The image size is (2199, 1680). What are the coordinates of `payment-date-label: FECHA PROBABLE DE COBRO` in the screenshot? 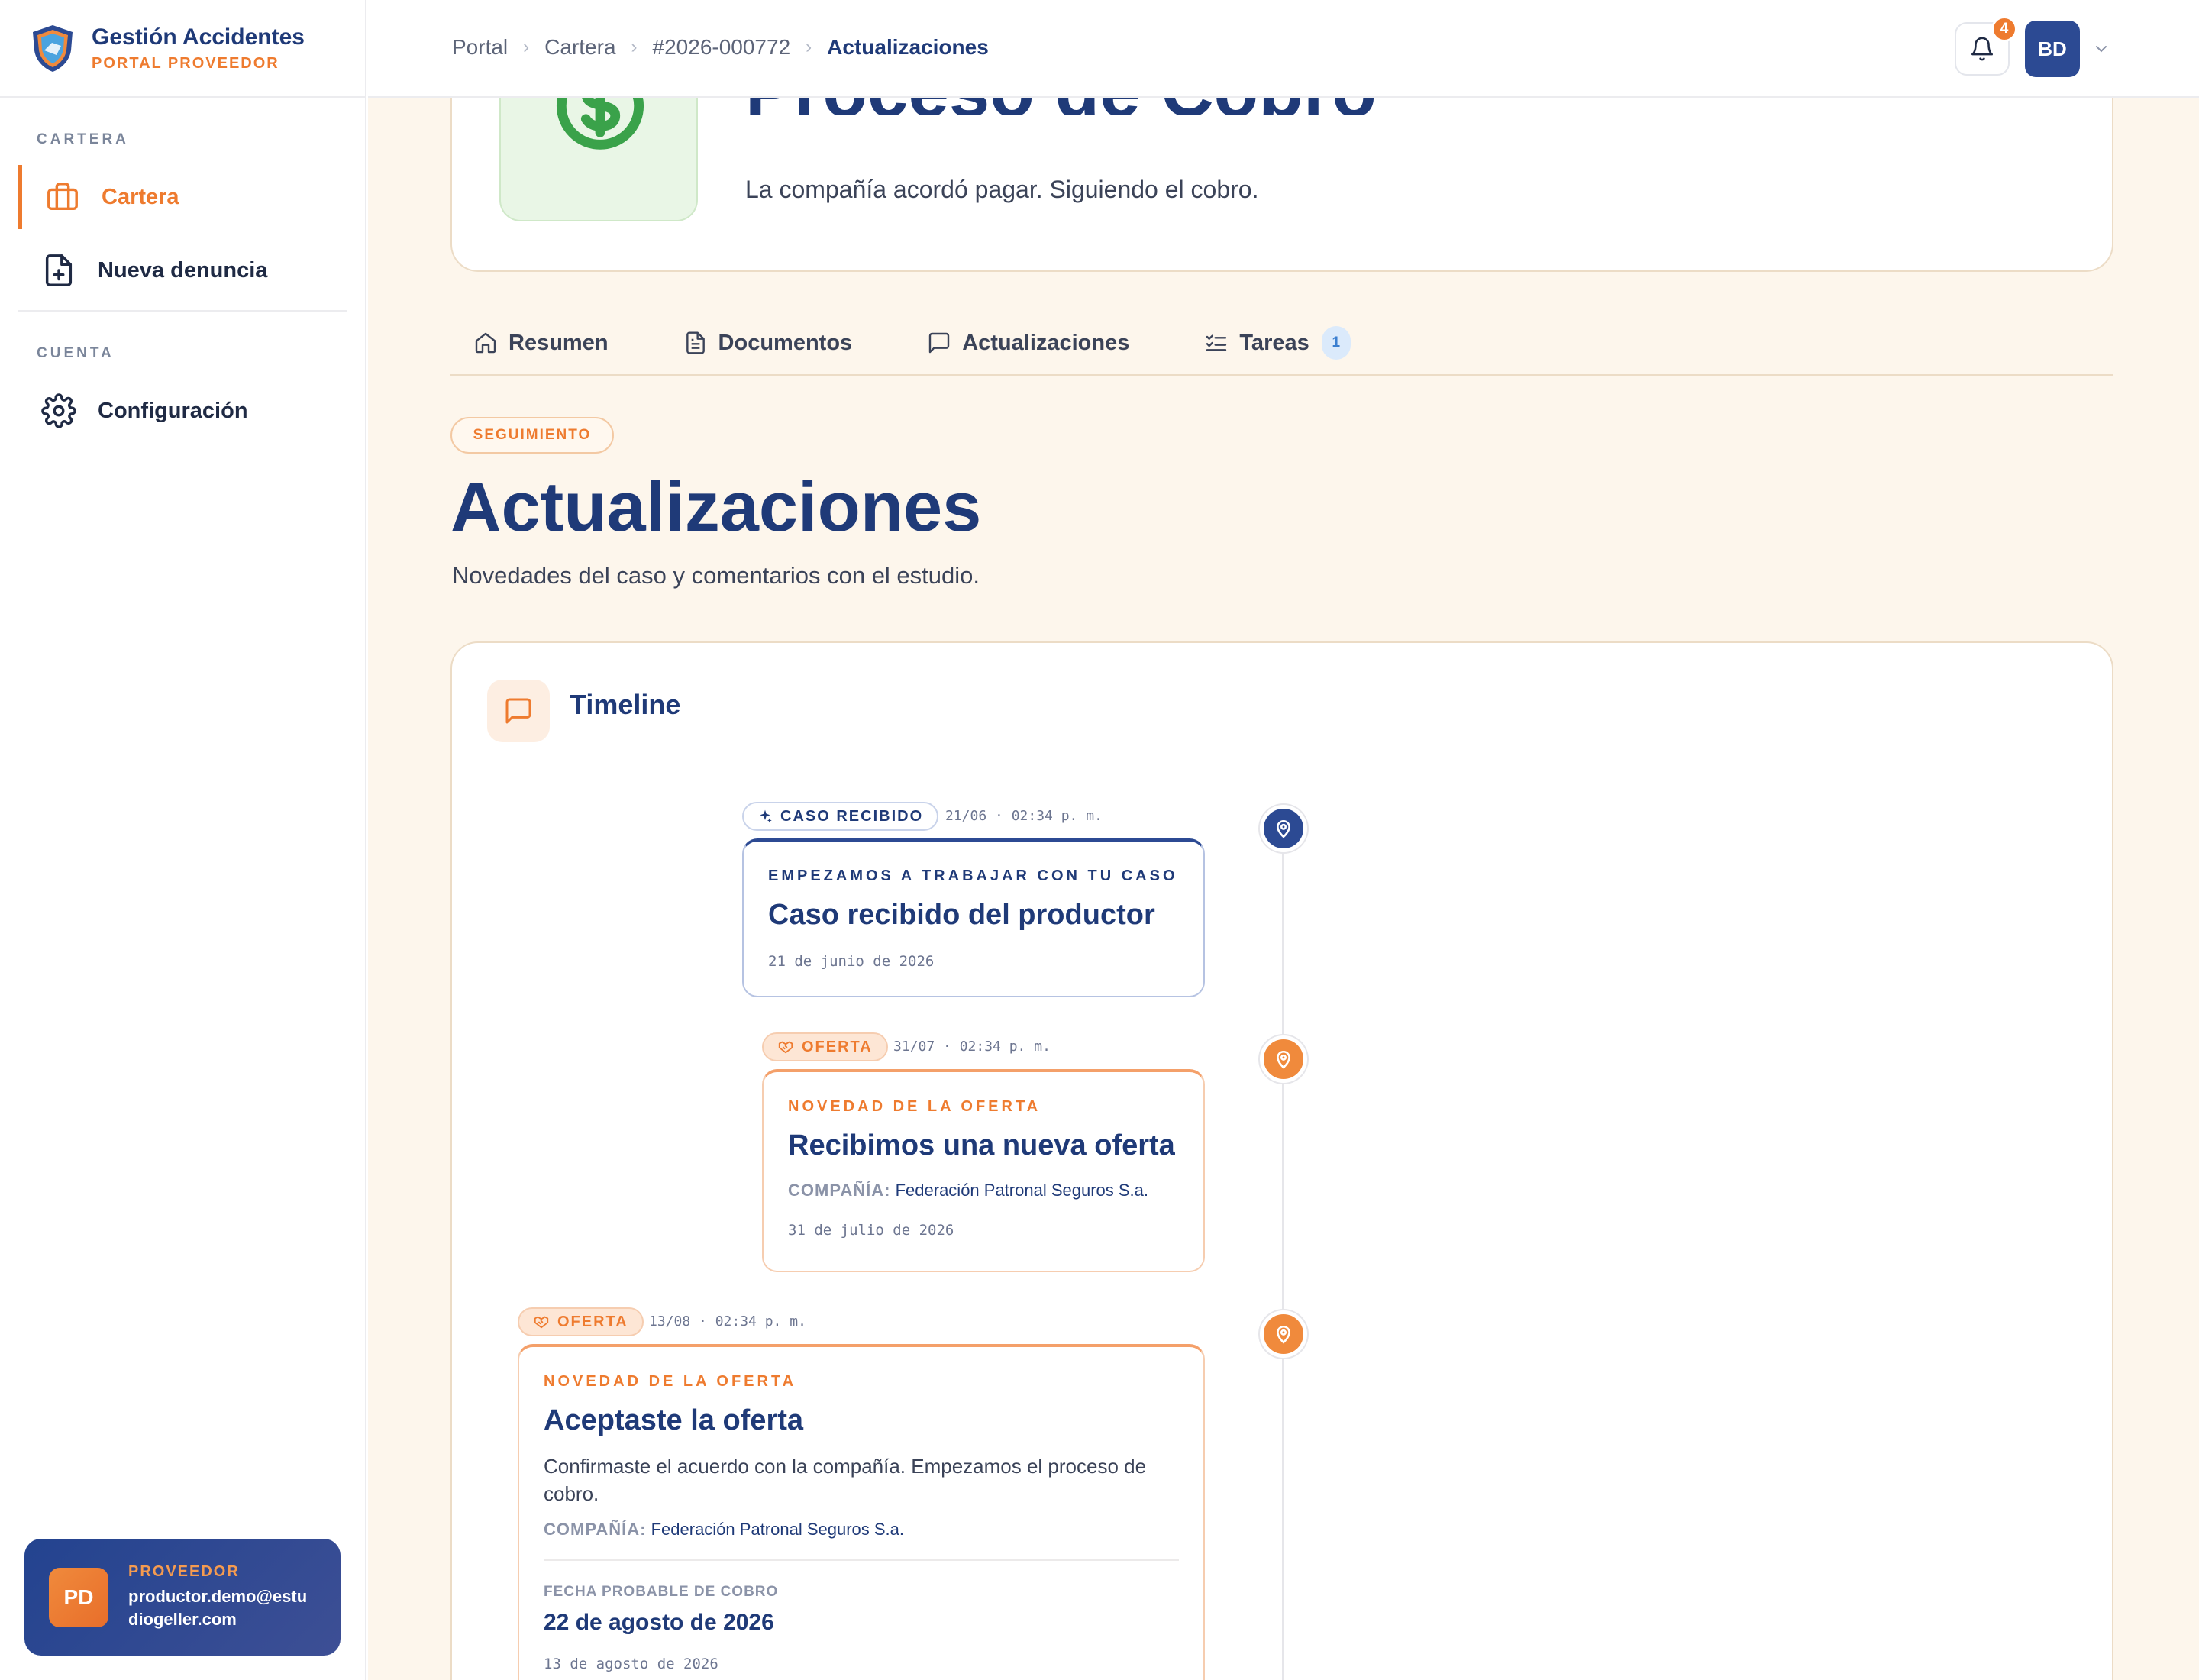 It's located at (662, 1592).